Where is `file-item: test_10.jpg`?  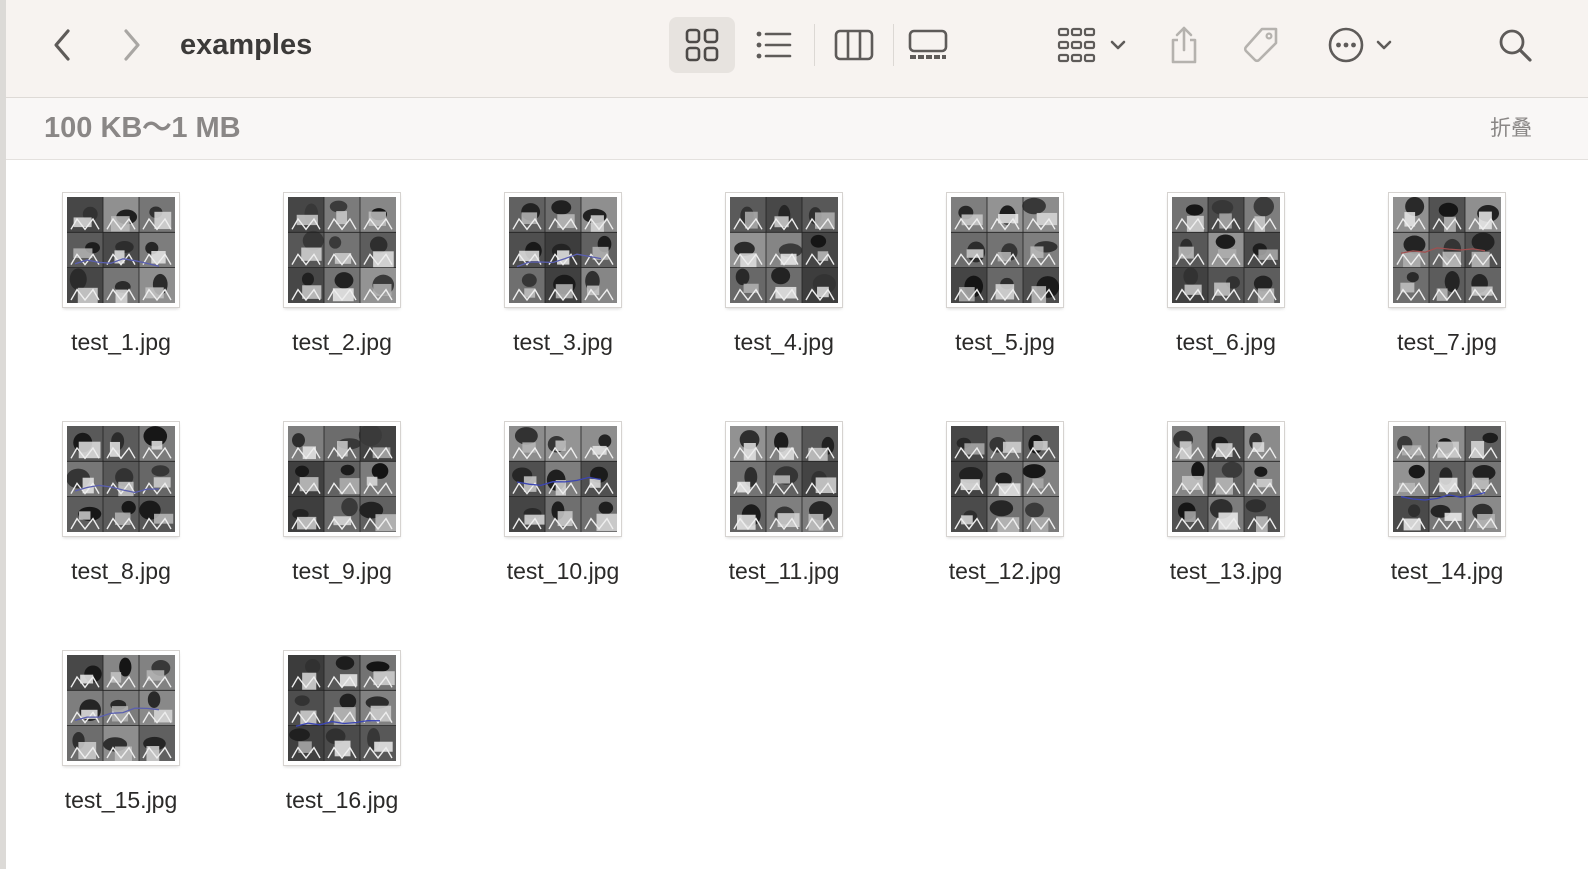
file-item: test_10.jpg is located at coordinates (563, 489).